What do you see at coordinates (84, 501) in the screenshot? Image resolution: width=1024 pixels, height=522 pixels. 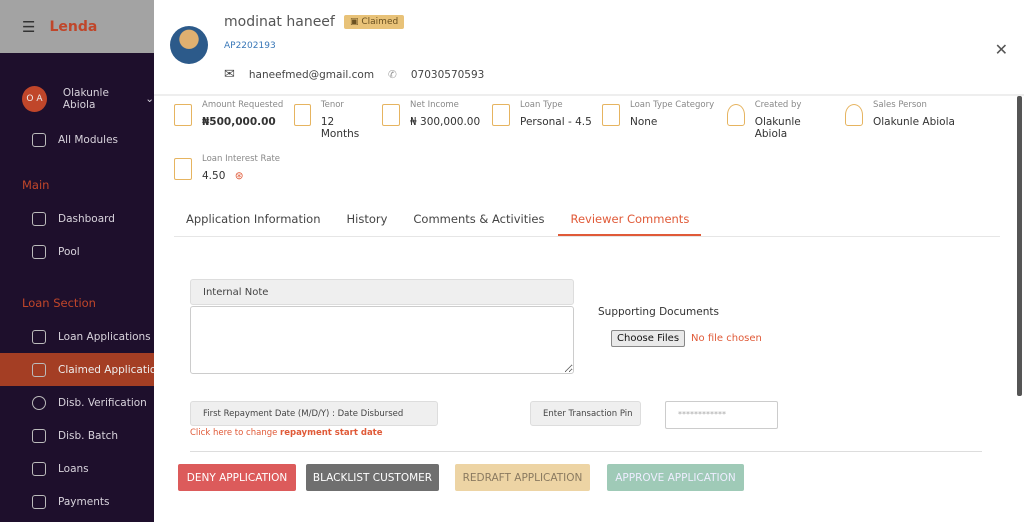 I see `label: Payments` at bounding box center [84, 501].